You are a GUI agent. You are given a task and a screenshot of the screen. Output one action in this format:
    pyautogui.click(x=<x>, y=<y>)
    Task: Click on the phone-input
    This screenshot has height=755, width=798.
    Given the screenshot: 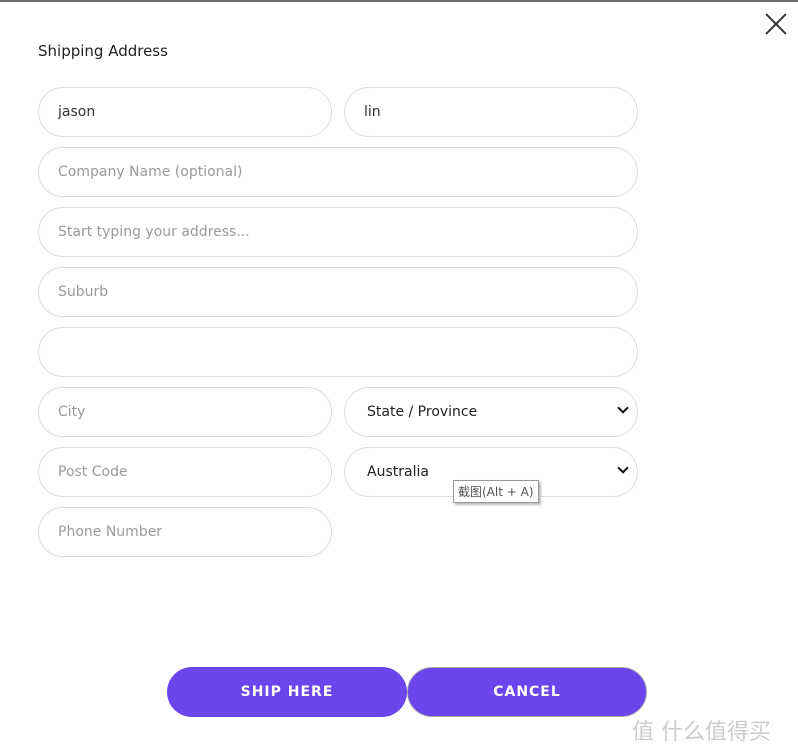 What is the action you would take?
    pyautogui.click(x=185, y=532)
    